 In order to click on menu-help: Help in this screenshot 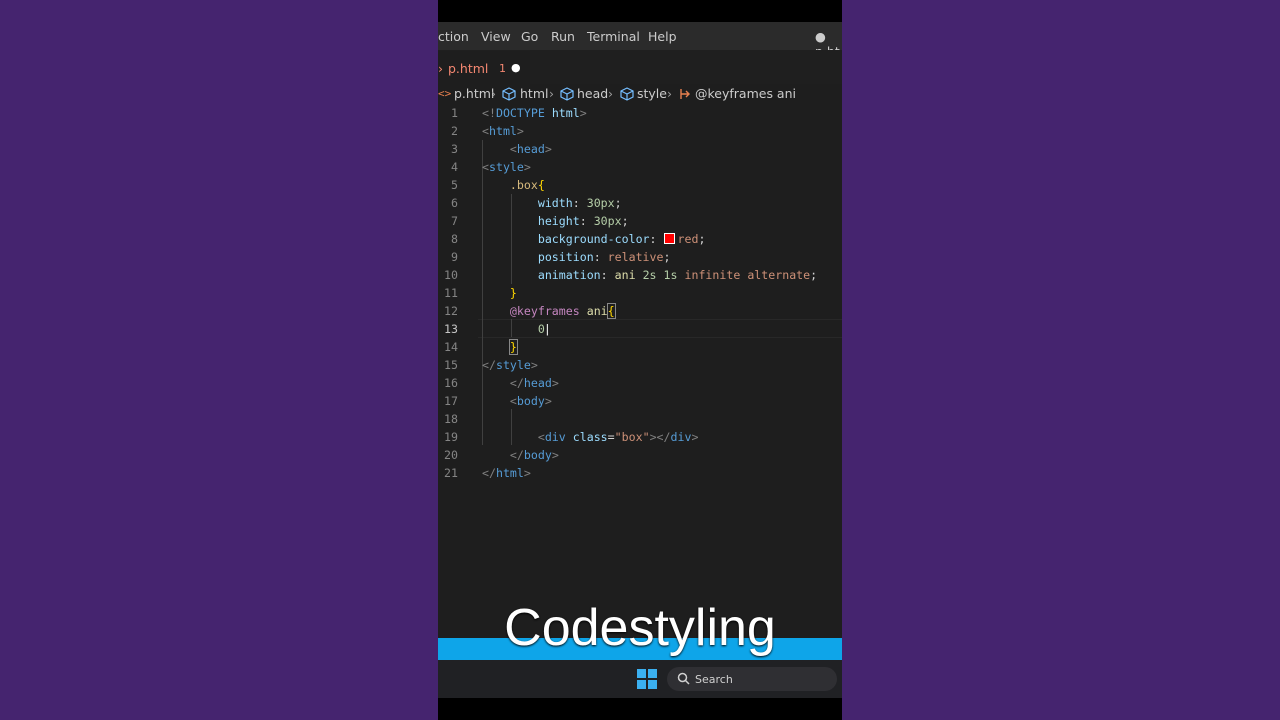, I will do `click(662, 36)`.